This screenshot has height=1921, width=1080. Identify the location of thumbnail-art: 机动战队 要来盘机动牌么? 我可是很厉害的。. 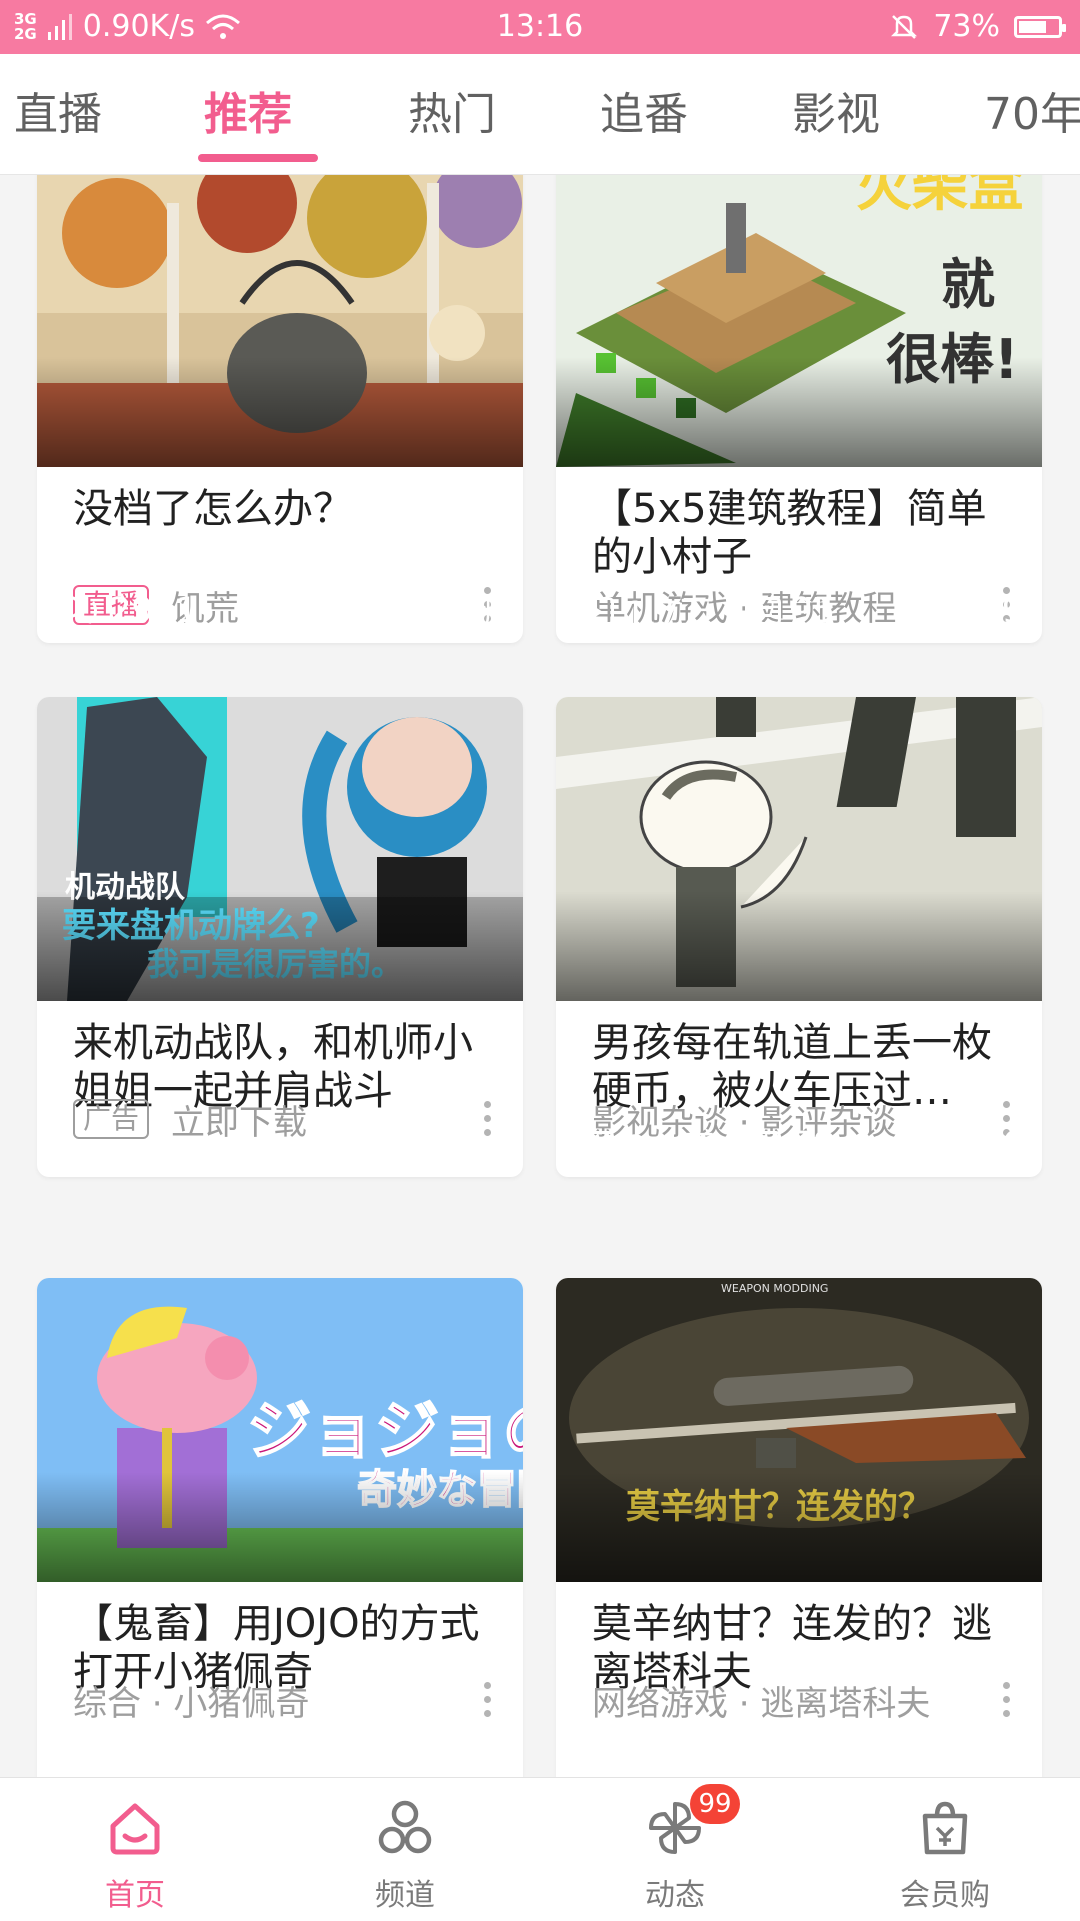
(280, 849).